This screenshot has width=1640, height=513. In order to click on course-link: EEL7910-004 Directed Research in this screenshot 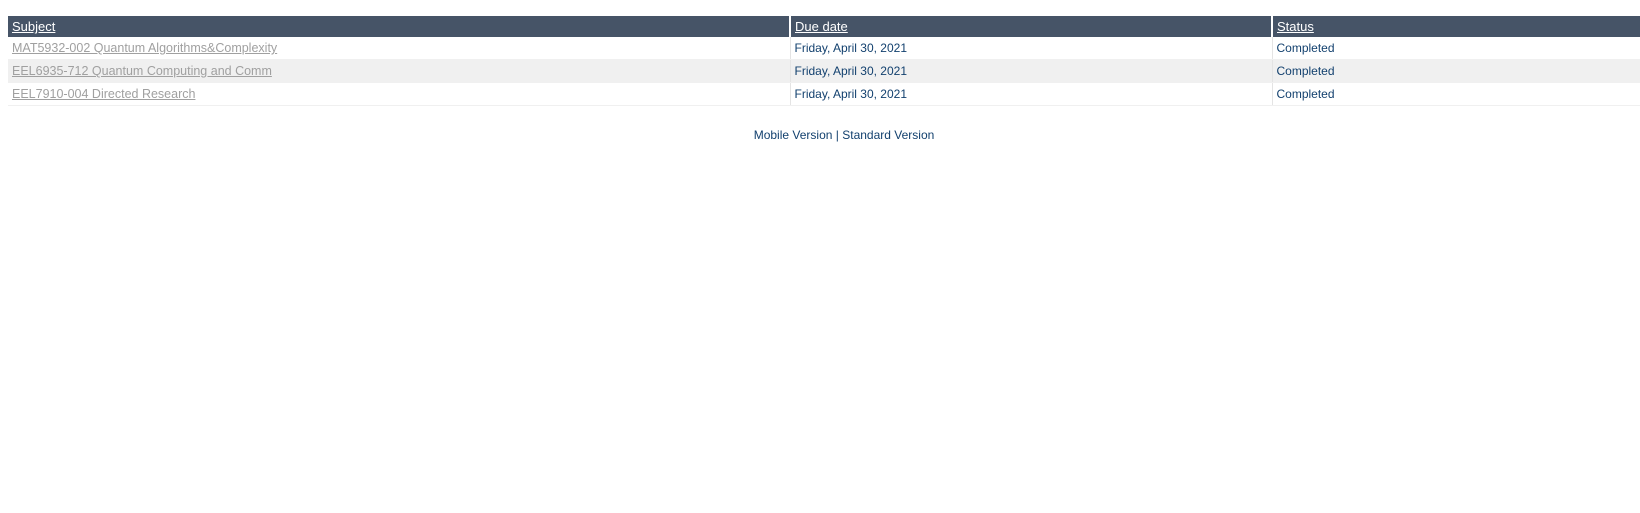, I will do `click(103, 94)`.